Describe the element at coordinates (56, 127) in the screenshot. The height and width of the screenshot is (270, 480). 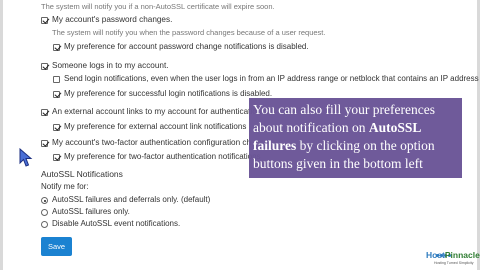
I see `external-link-preference-checkbox` at that location.